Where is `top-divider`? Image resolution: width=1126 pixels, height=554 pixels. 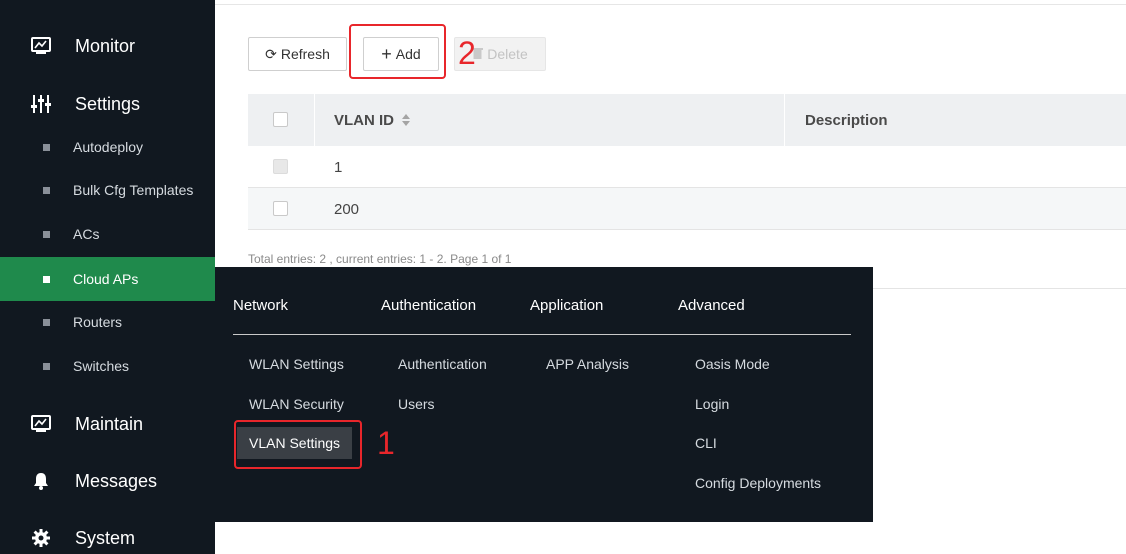
top-divider is located at coordinates (670, 4).